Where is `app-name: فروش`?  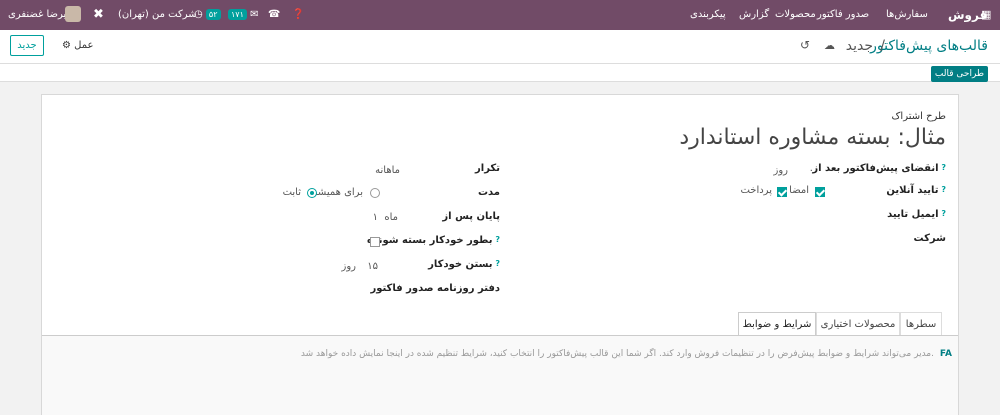 app-name: فروش is located at coordinates (967, 15).